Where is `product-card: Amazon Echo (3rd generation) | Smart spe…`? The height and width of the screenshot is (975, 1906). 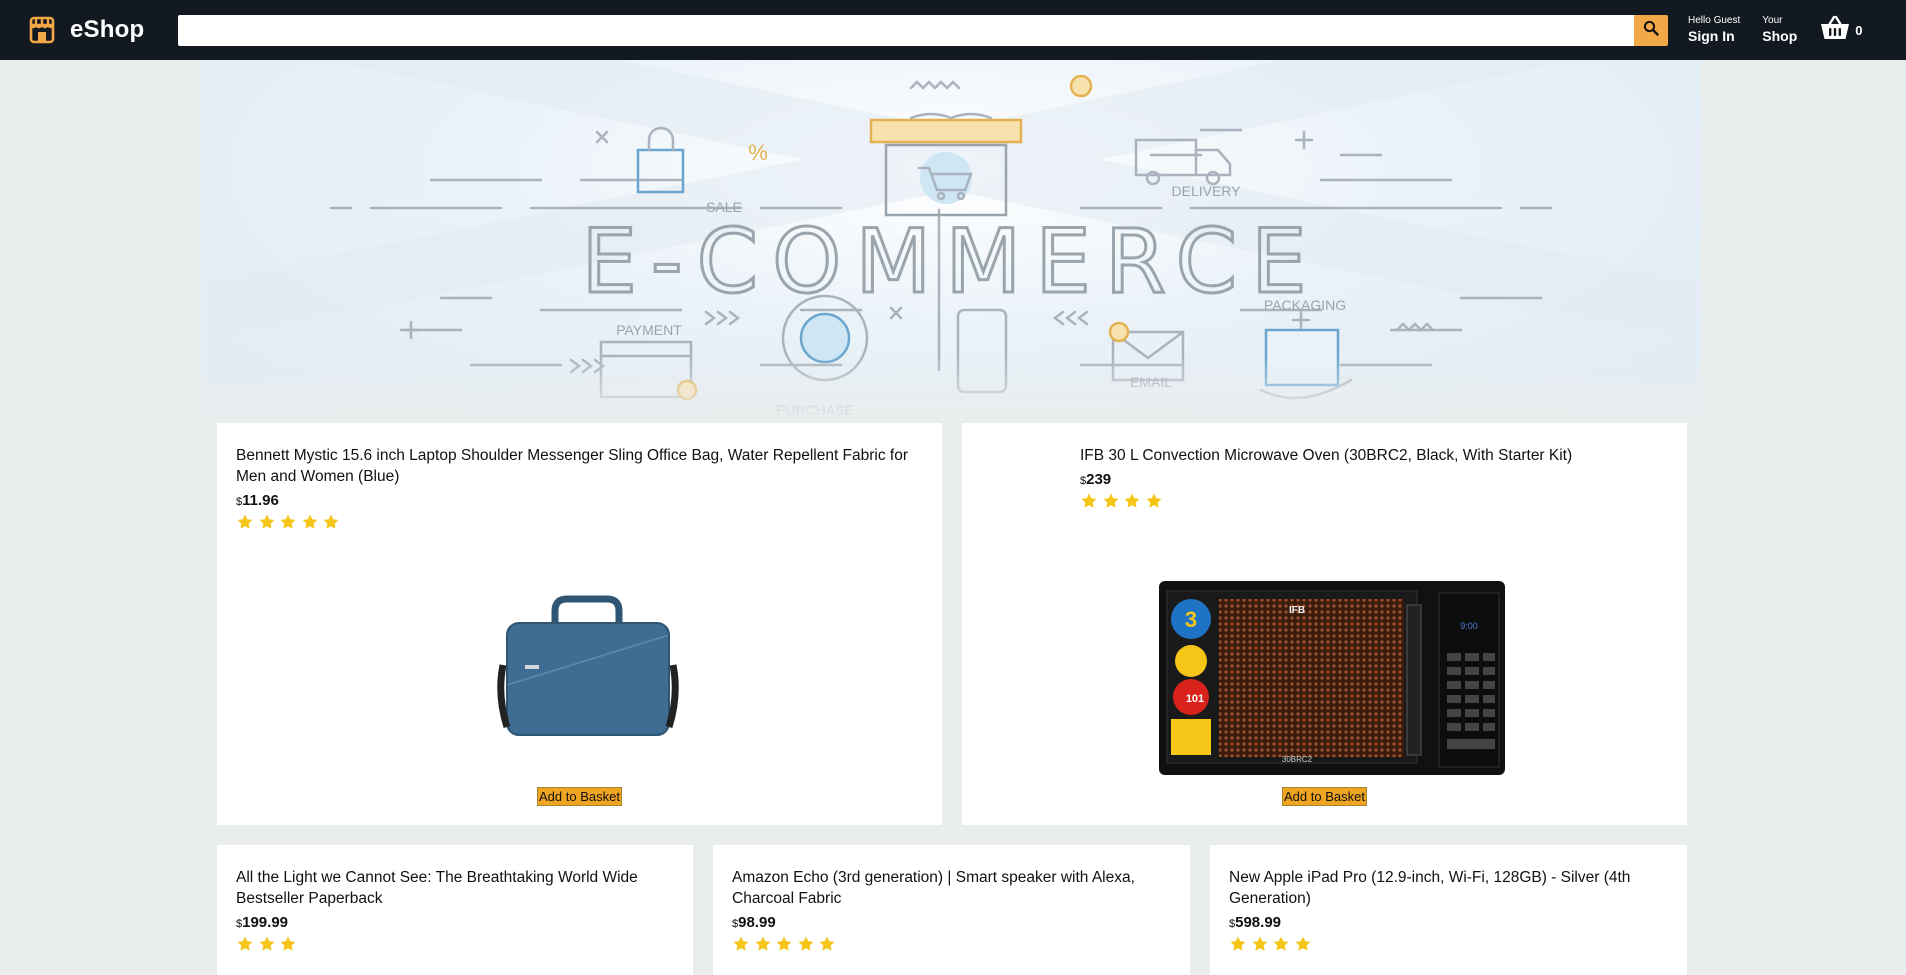 product-card: Amazon Echo (3rd generation) | Smart spe… is located at coordinates (951, 910).